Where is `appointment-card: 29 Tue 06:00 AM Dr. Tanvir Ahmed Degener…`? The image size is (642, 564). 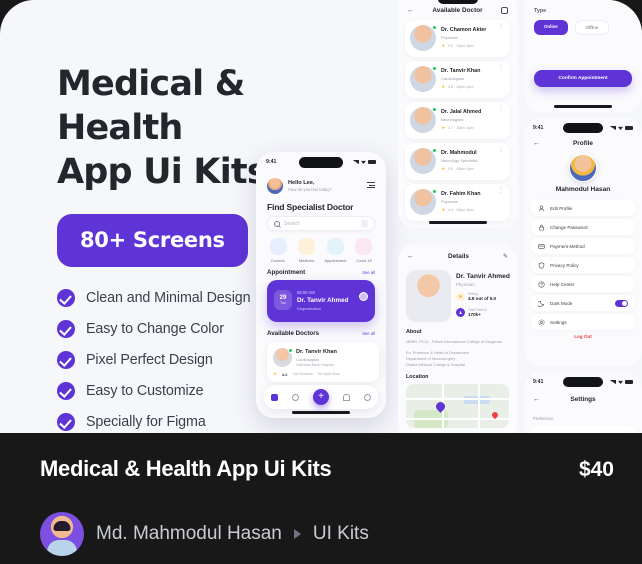 appointment-card: 29 Tue 06:00 AM Dr. Tanvir Ahmed Degener… is located at coordinates (321, 301).